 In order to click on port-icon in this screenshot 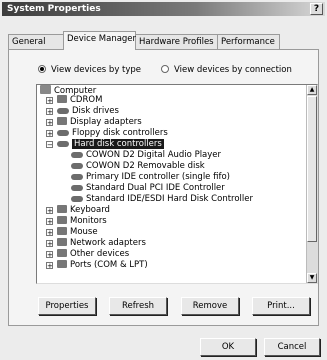, I will do `click(62, 264)`.